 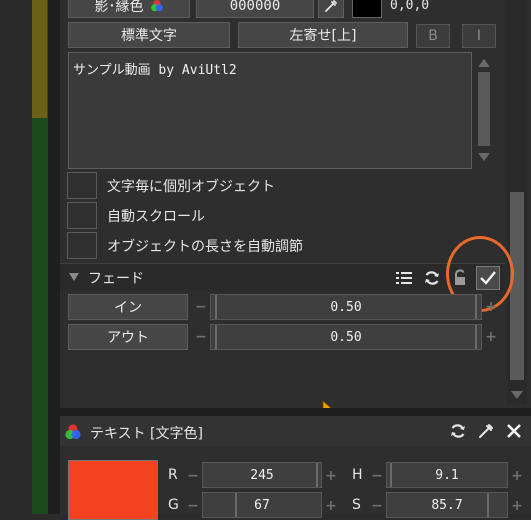 What do you see at coordinates (484, 63) in the screenshot?
I see `scroll-up-icon` at bounding box center [484, 63].